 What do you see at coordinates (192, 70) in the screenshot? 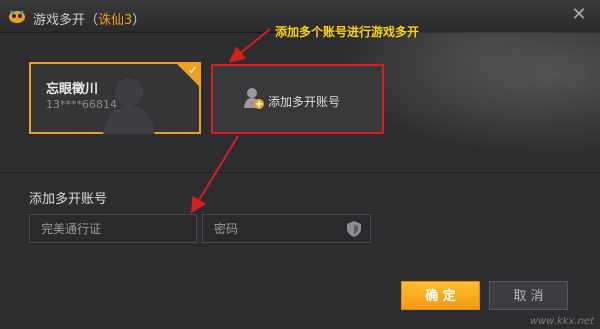
I see `check-icon: ✓` at bounding box center [192, 70].